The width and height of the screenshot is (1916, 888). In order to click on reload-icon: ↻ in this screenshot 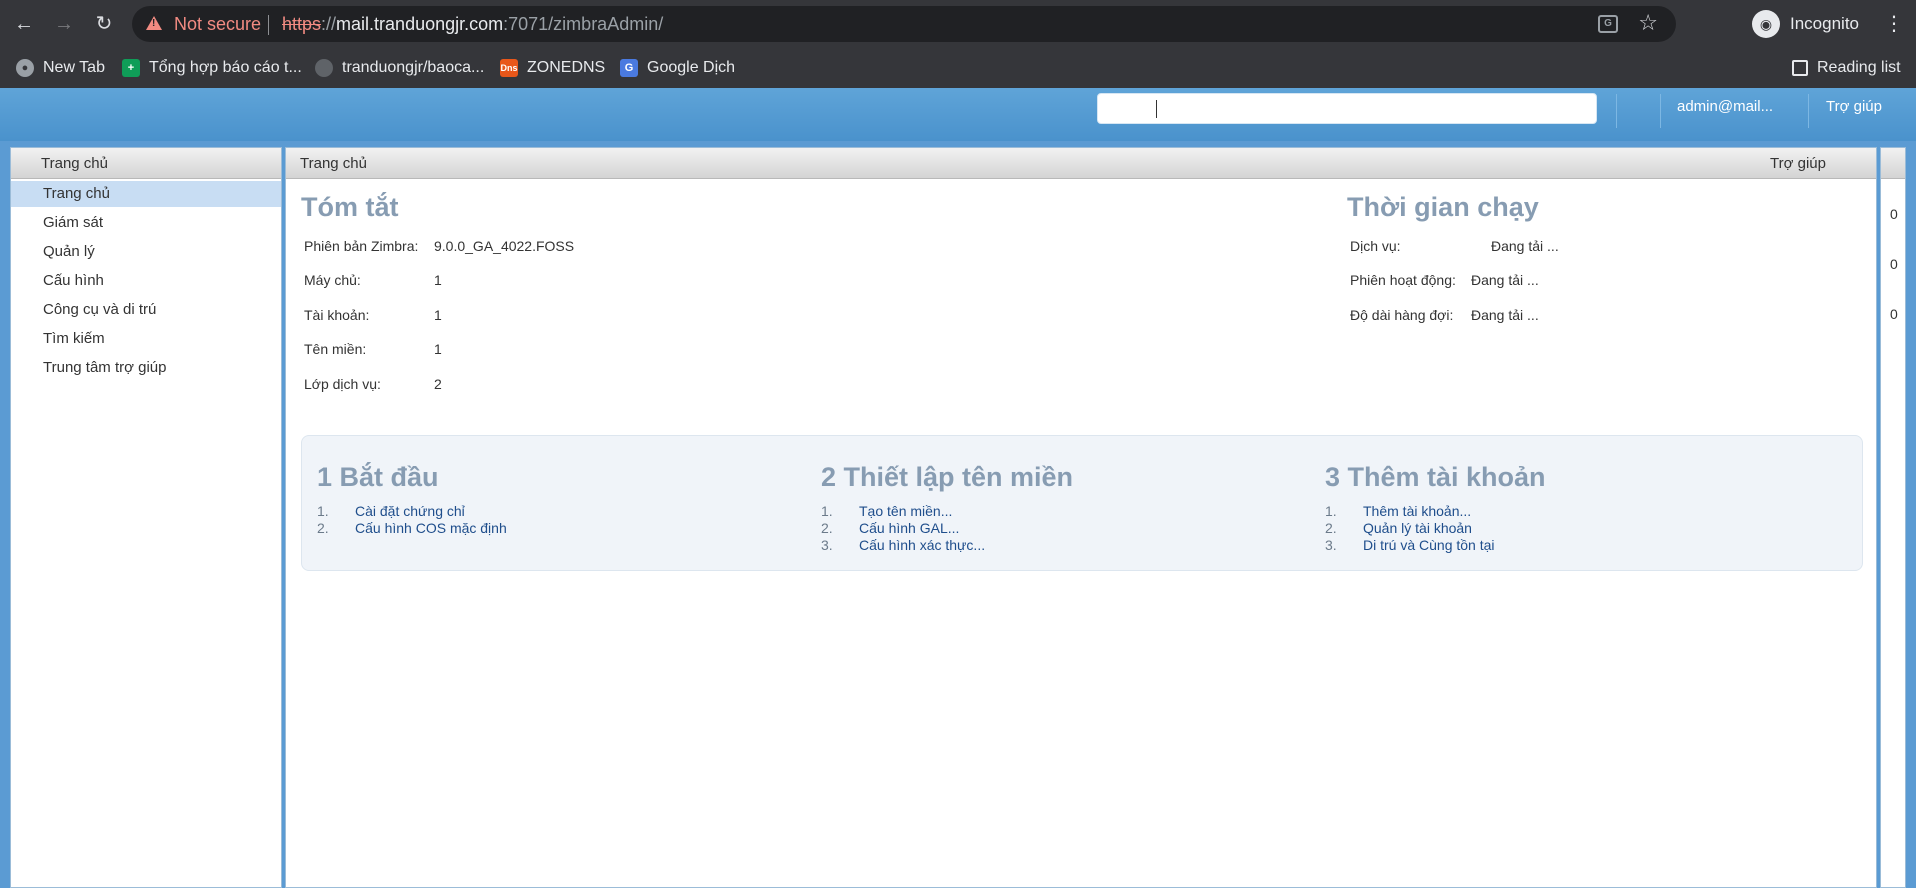, I will do `click(104, 24)`.